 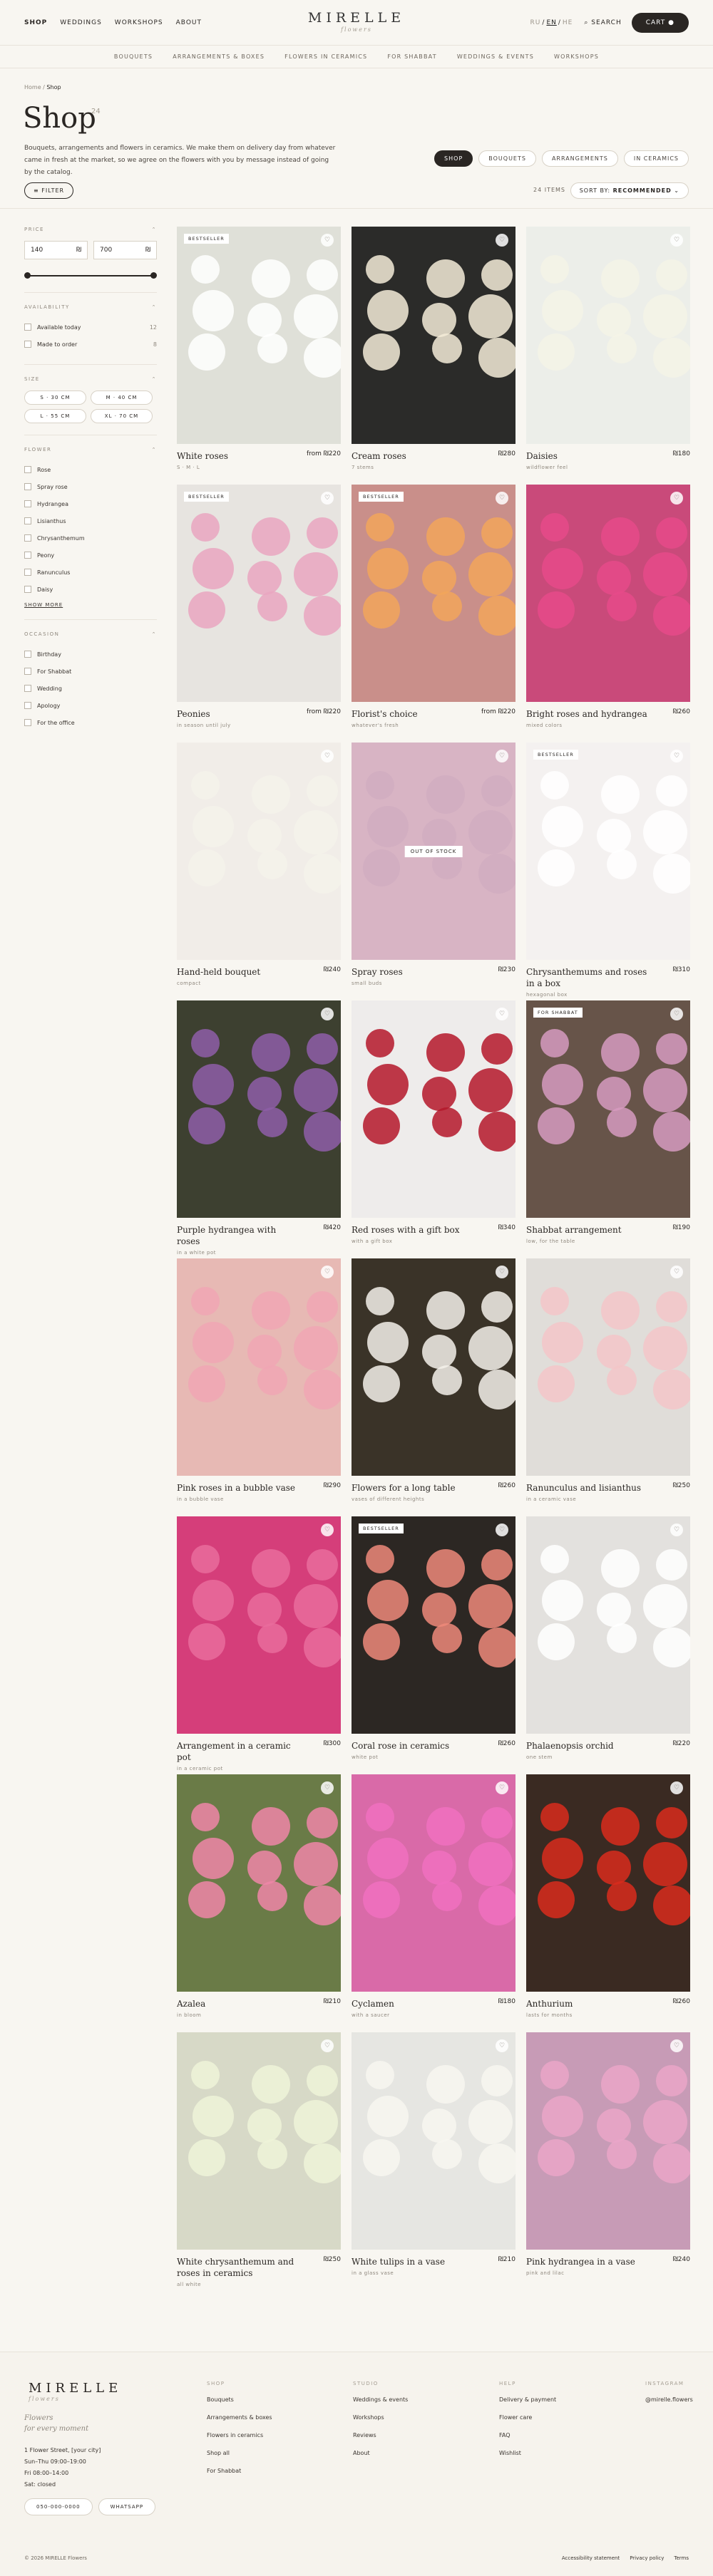 I want to click on chevron-up-icon: ⌃, so click(x=154, y=379).